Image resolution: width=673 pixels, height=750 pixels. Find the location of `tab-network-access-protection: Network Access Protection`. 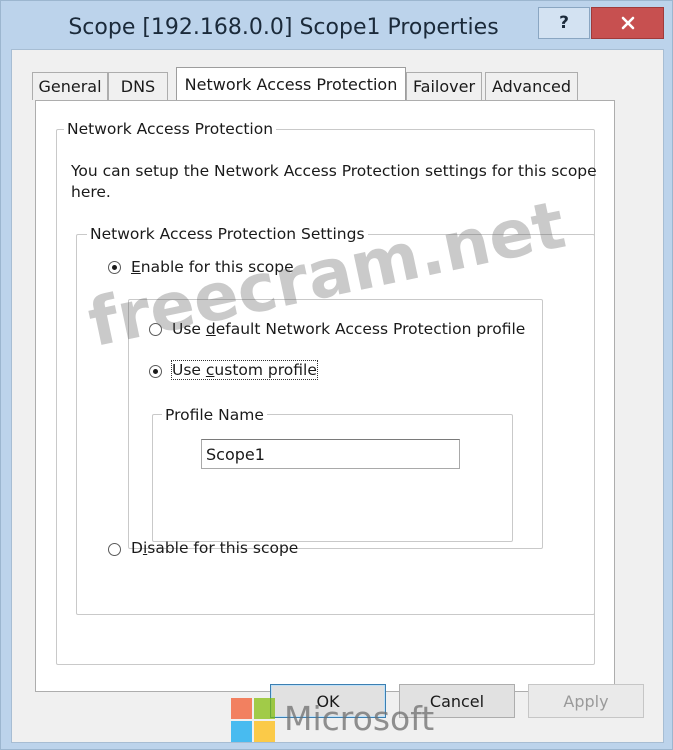

tab-network-access-protection: Network Access Protection is located at coordinates (291, 84).